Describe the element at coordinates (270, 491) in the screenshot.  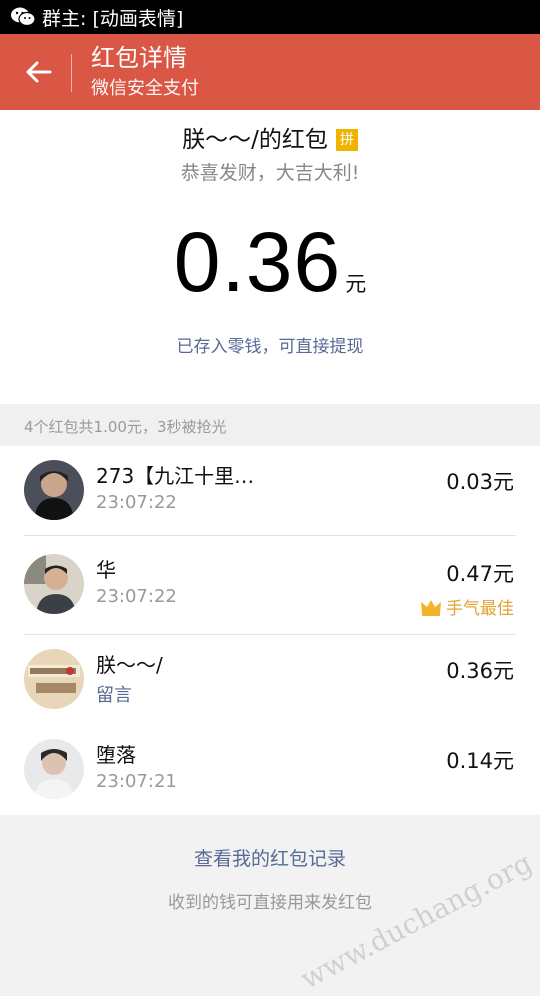
I see `list-item: 273【九江十里… 23:07:22 0.03元` at that location.